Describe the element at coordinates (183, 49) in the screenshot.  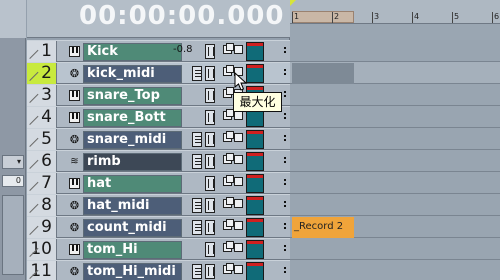
I see `track-volume: -0.8` at that location.